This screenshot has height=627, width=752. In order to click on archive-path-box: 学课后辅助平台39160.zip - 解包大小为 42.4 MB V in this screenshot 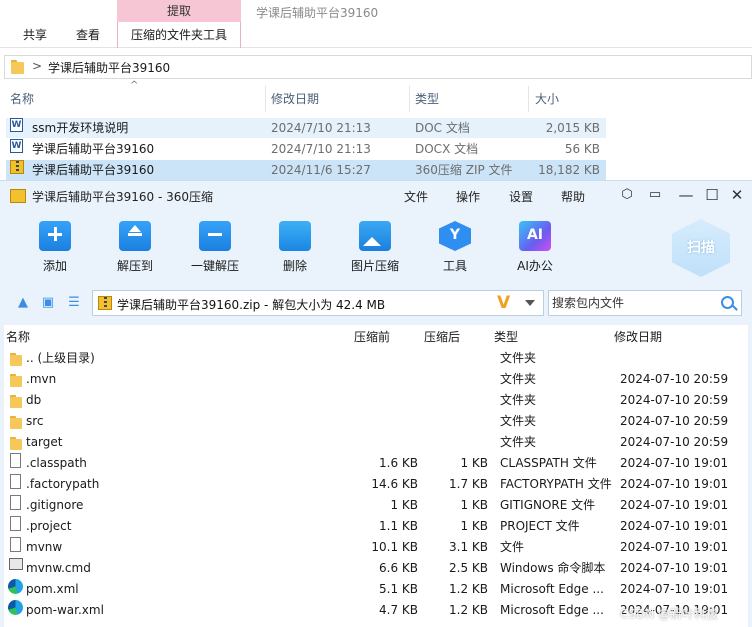, I will do `click(318, 303)`.